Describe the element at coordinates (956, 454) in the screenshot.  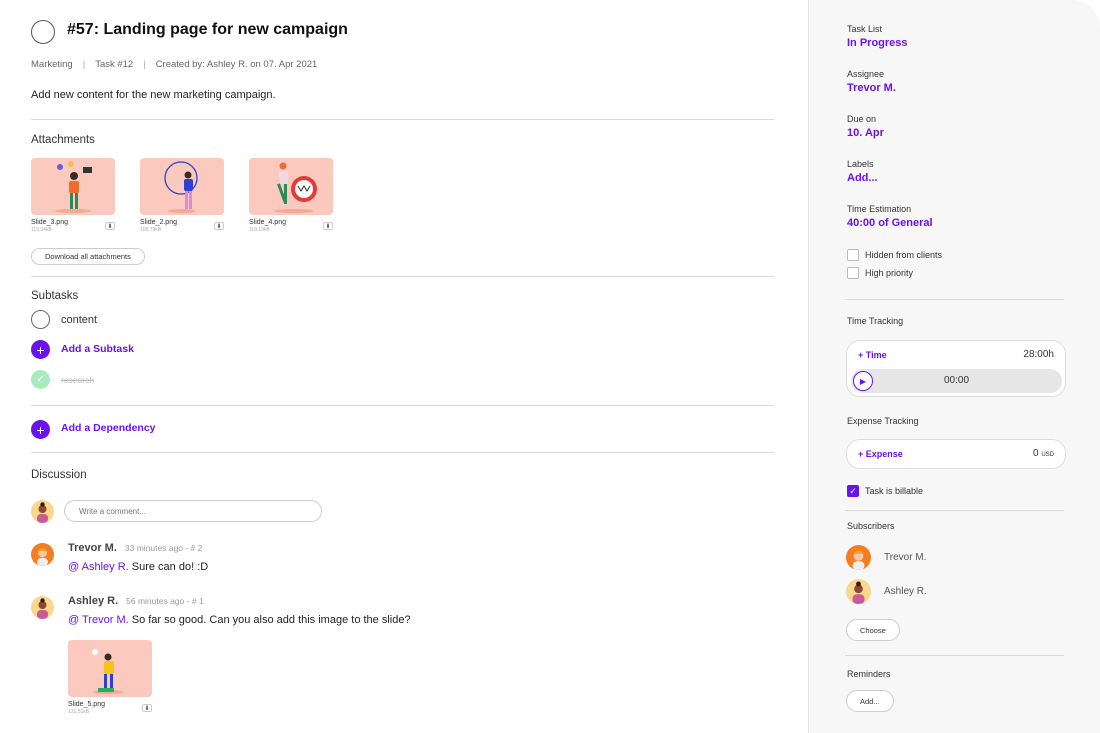
I see `expense-tracking-box: + Expense 0 USD` at that location.